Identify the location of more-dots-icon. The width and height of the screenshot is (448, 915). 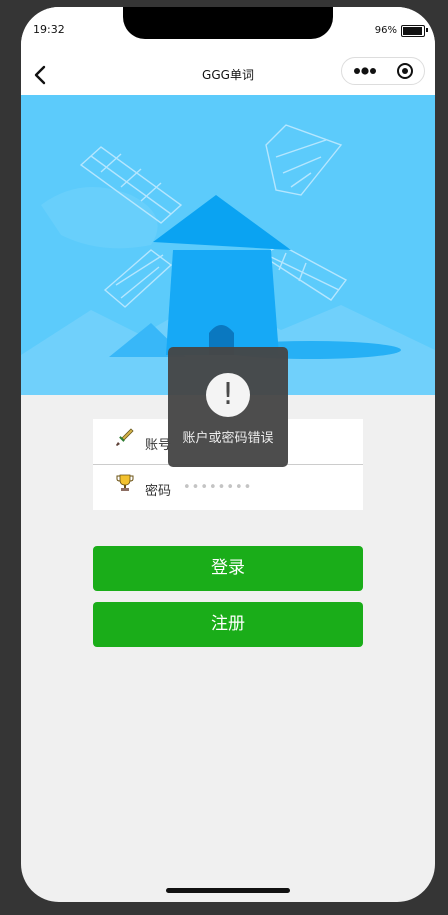
(365, 71).